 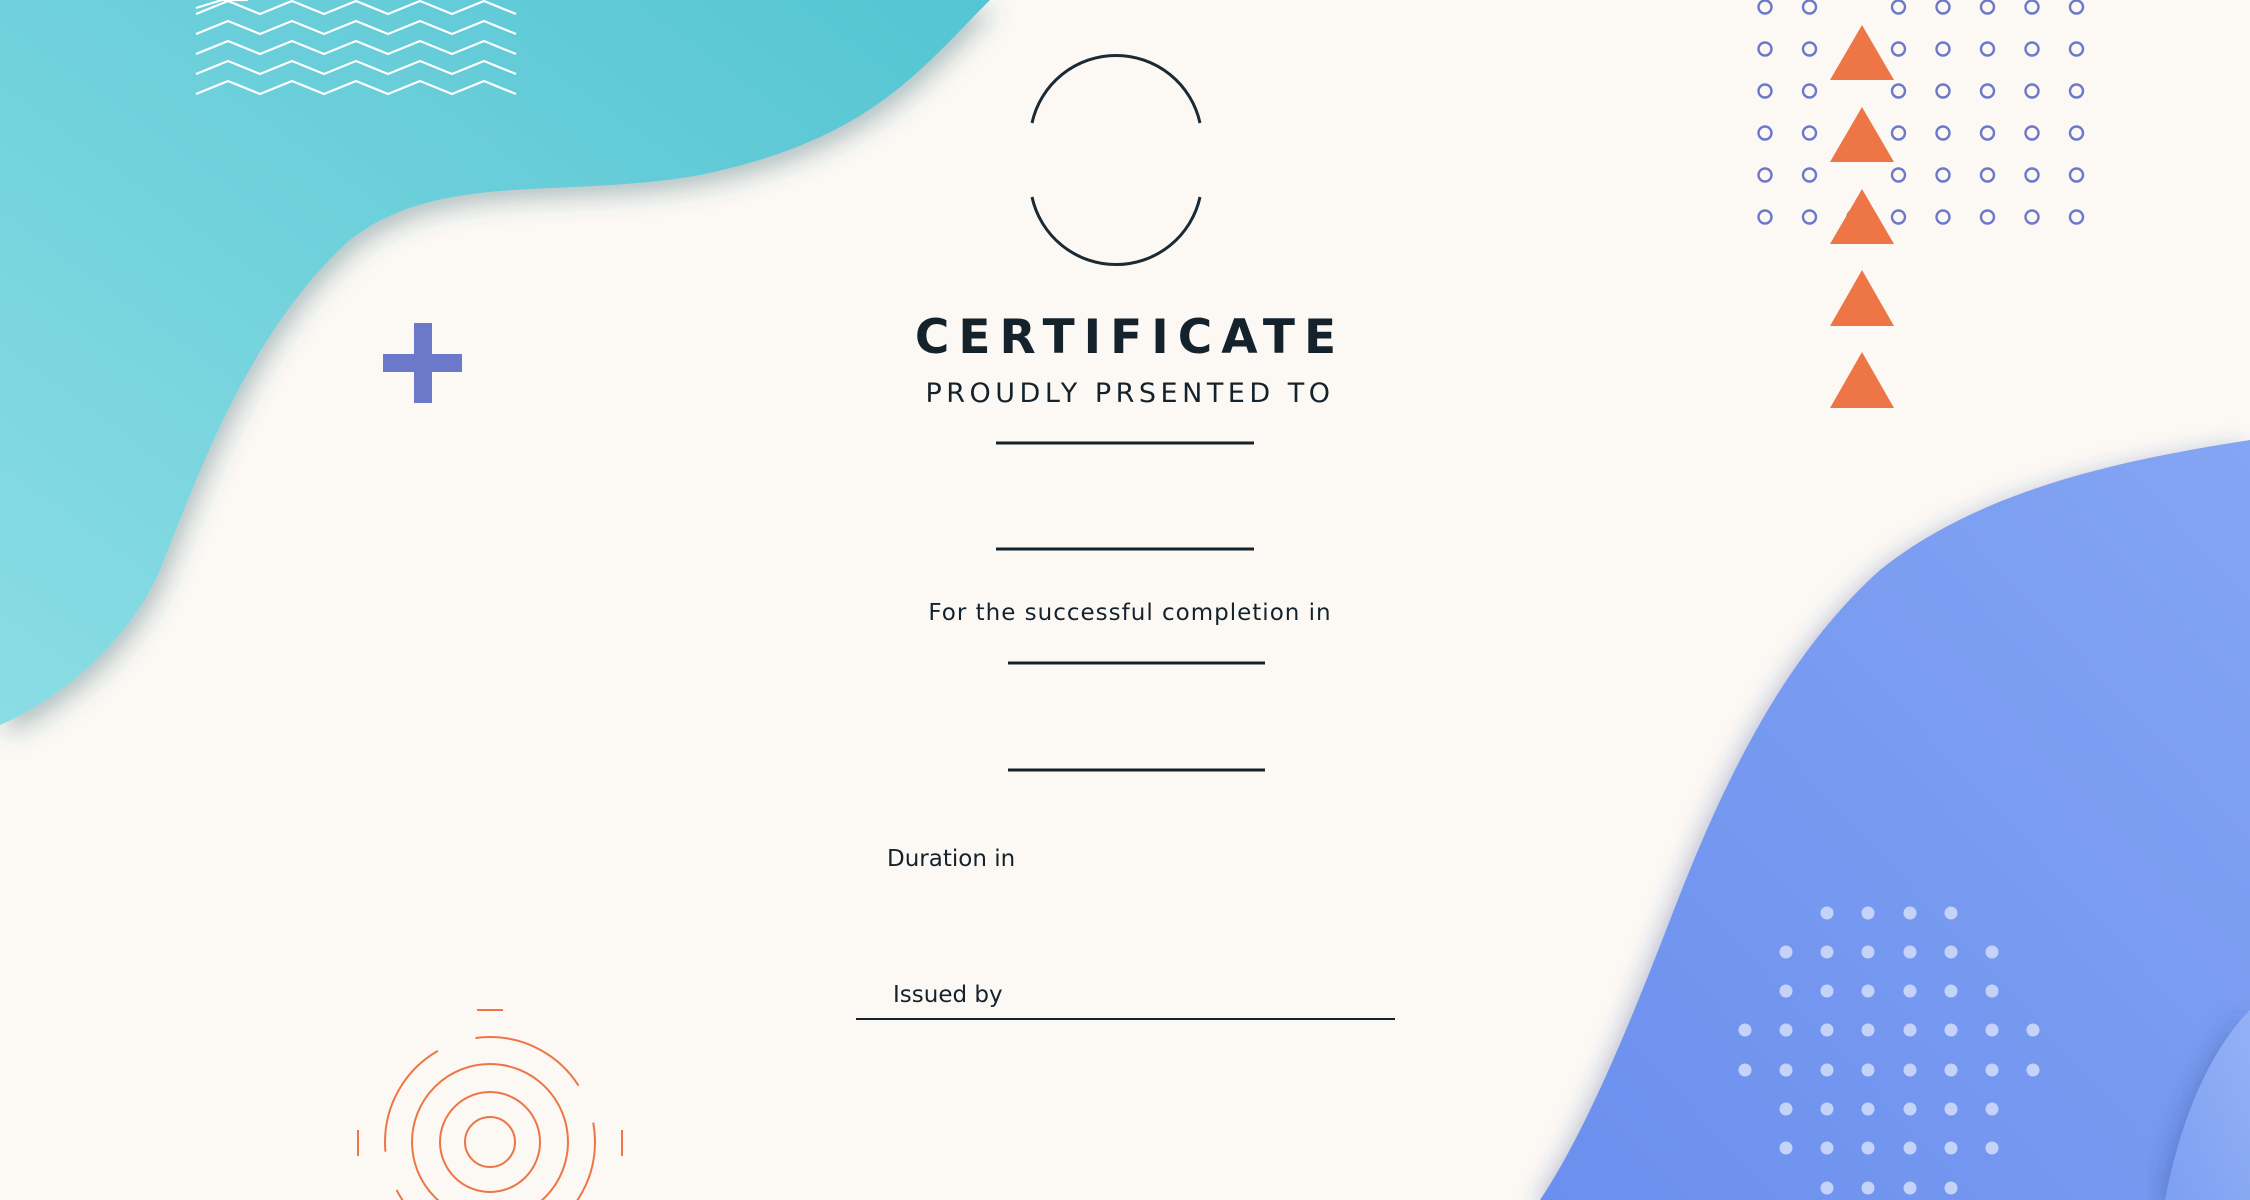 What do you see at coordinates (951, 859) in the screenshot?
I see `duration-label: Duration in` at bounding box center [951, 859].